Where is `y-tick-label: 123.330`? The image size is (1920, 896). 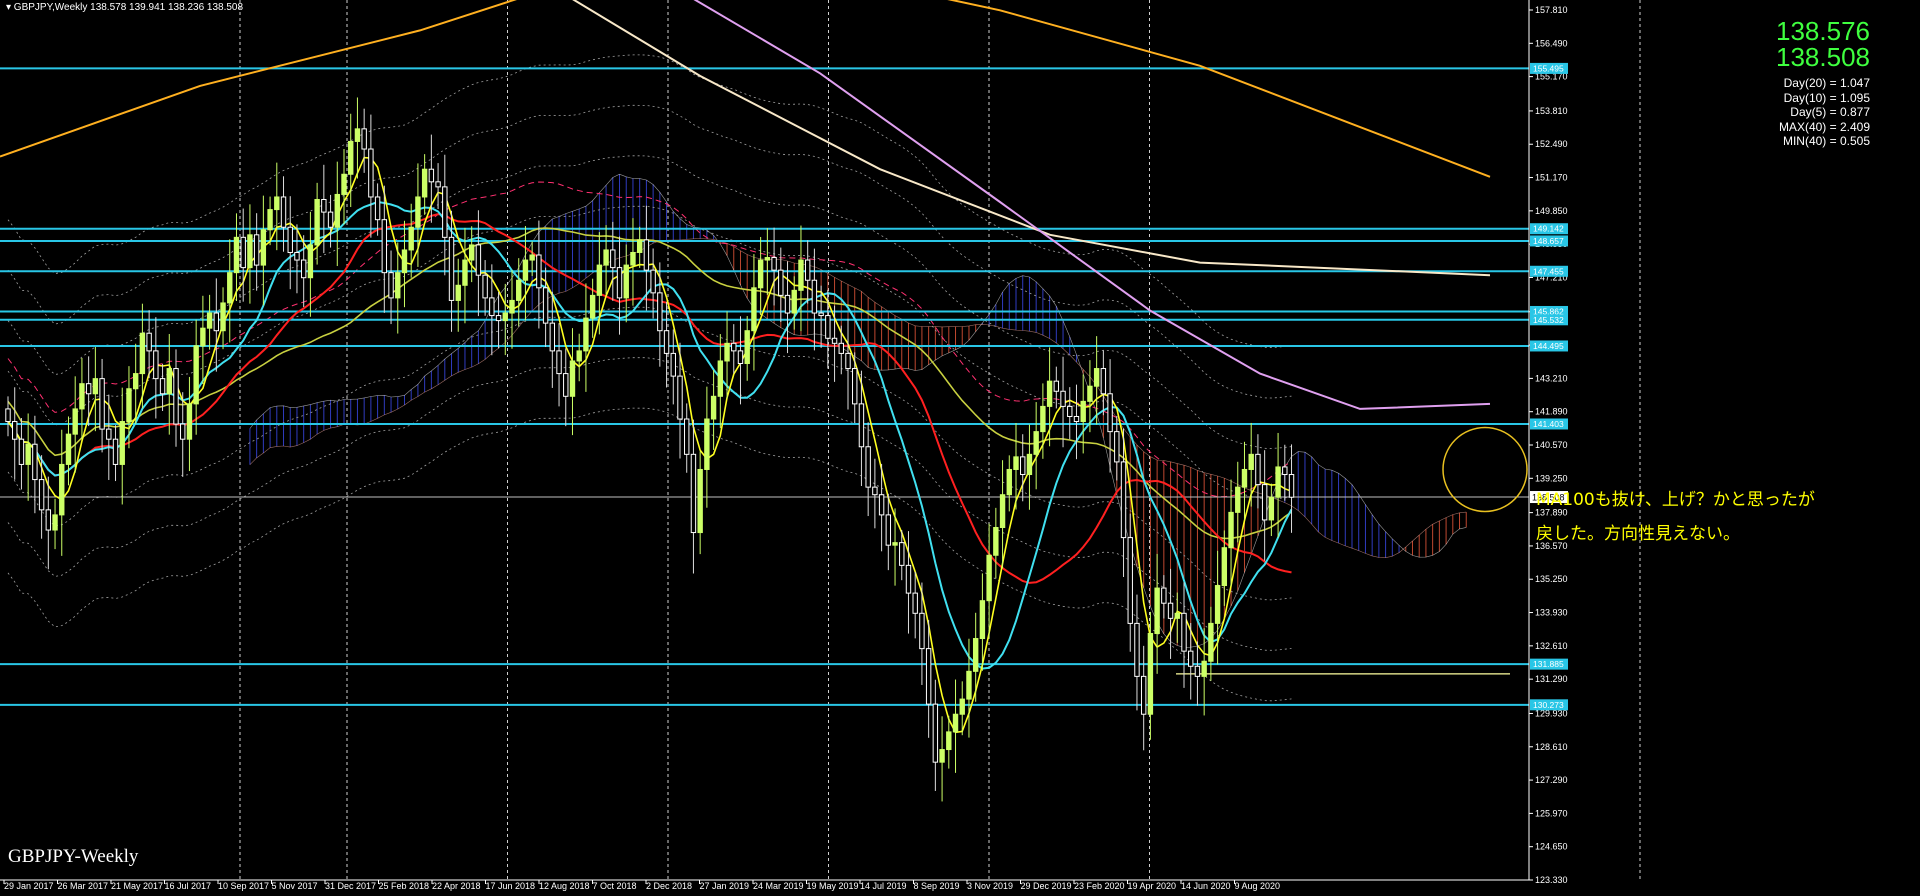 y-tick-label: 123.330 is located at coordinates (1551, 880).